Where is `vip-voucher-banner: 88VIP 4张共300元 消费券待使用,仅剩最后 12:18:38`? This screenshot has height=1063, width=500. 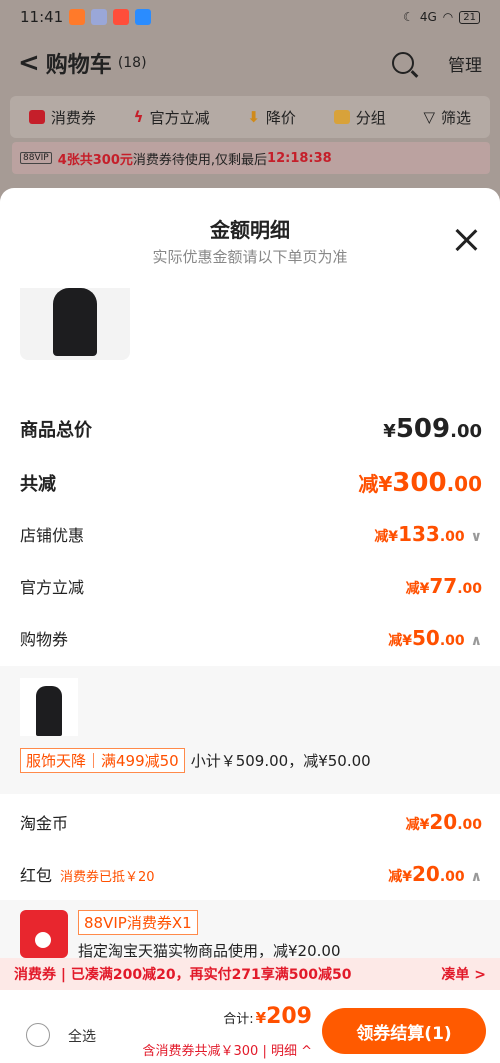 vip-voucher-banner: 88VIP 4张共300元 消费券待使用,仅剩最后 12:18:38 is located at coordinates (251, 158).